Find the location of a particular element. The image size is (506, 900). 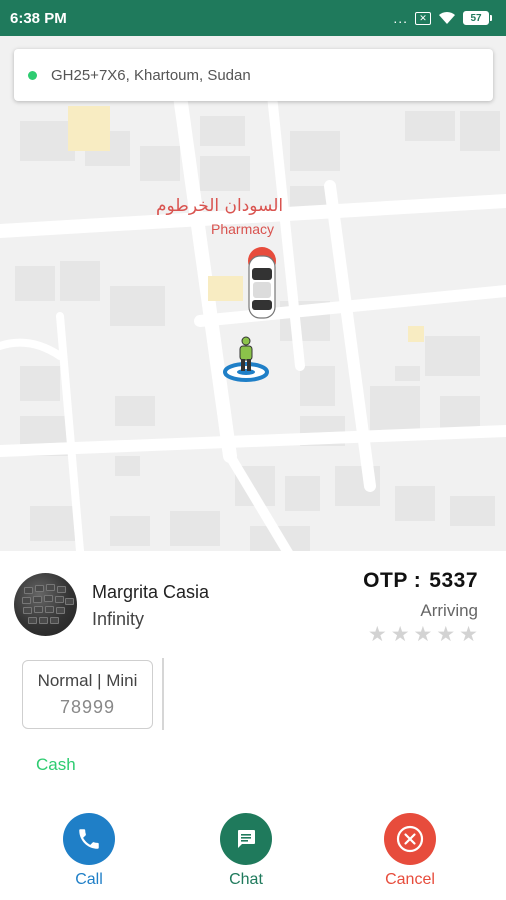

status-time: 6:38 PM is located at coordinates (38, 18).